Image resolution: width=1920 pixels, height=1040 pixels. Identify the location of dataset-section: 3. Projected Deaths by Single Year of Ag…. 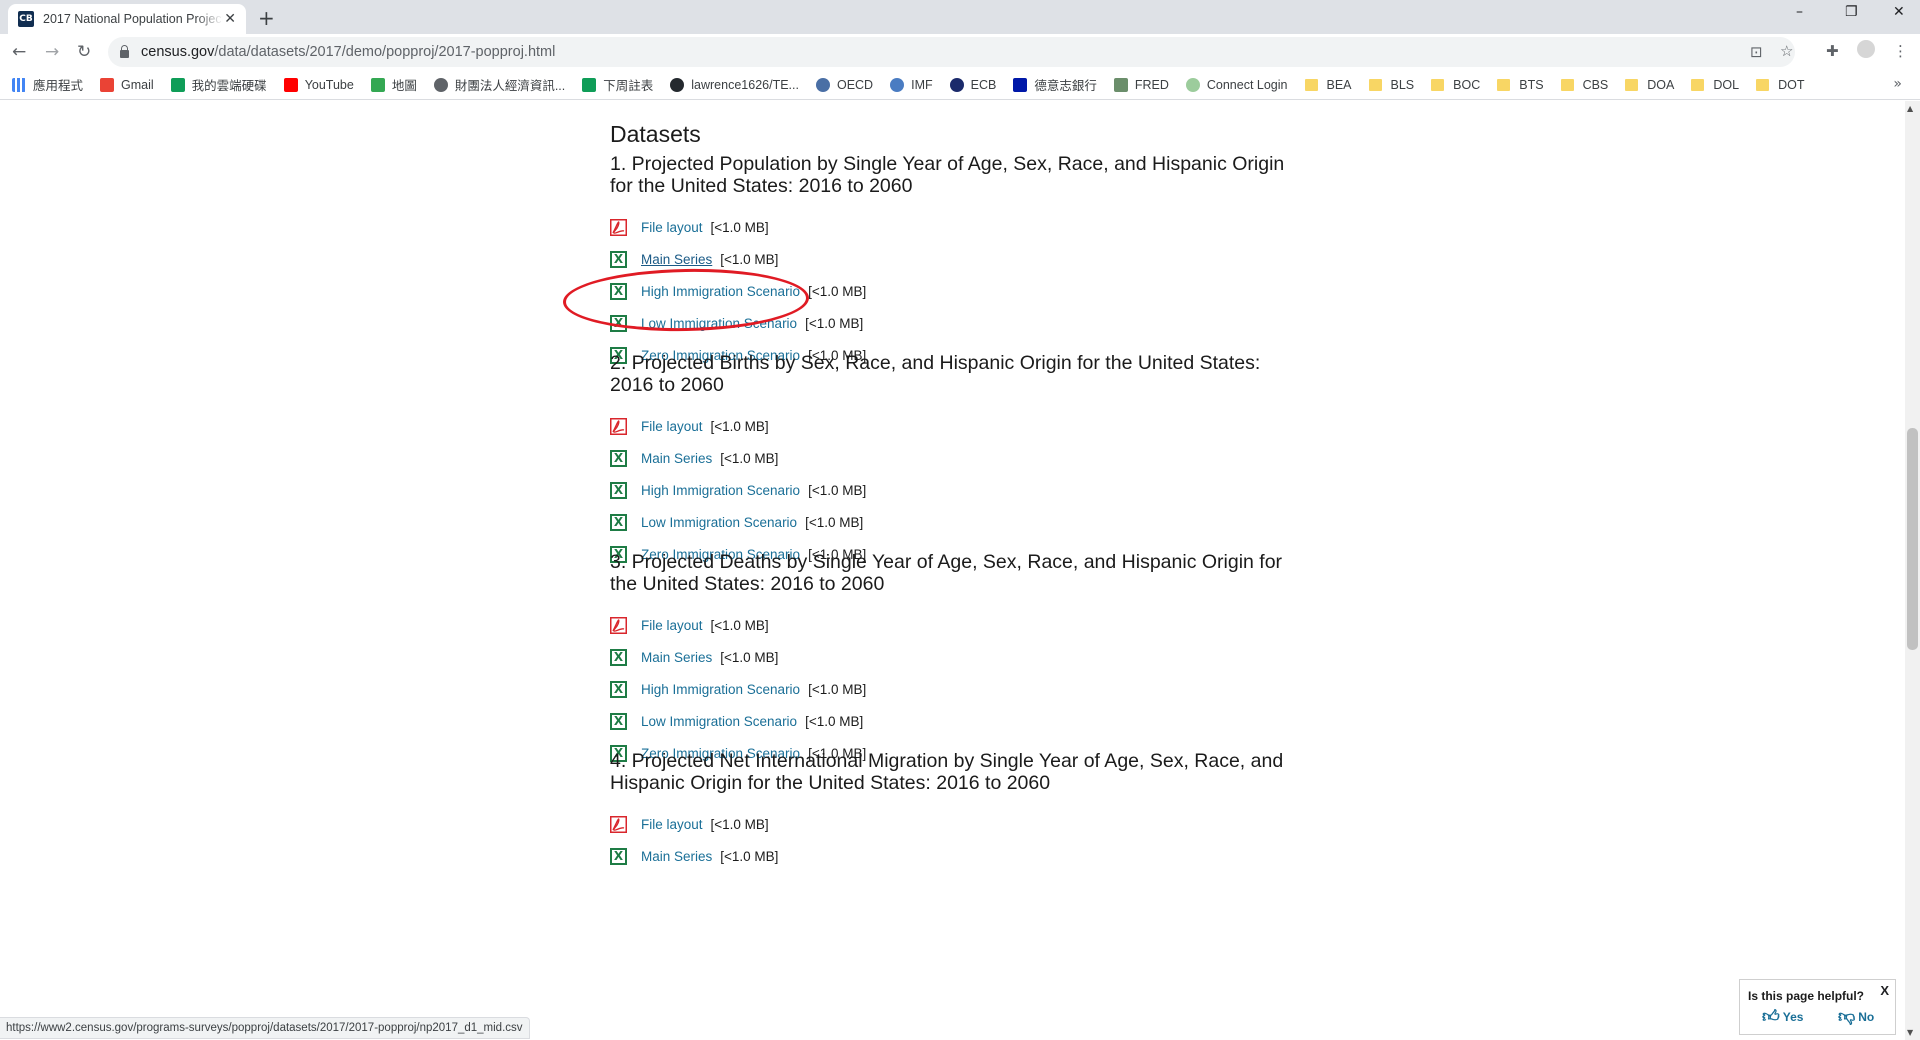
(960, 660).